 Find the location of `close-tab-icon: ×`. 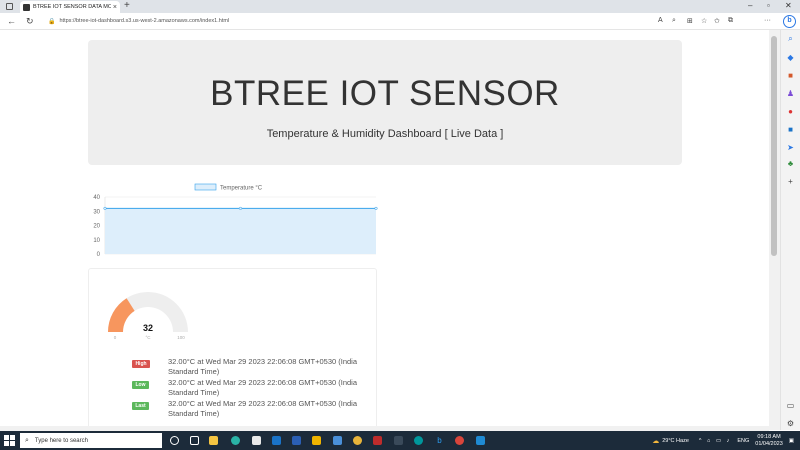

close-tab-icon: × is located at coordinates (115, 7).